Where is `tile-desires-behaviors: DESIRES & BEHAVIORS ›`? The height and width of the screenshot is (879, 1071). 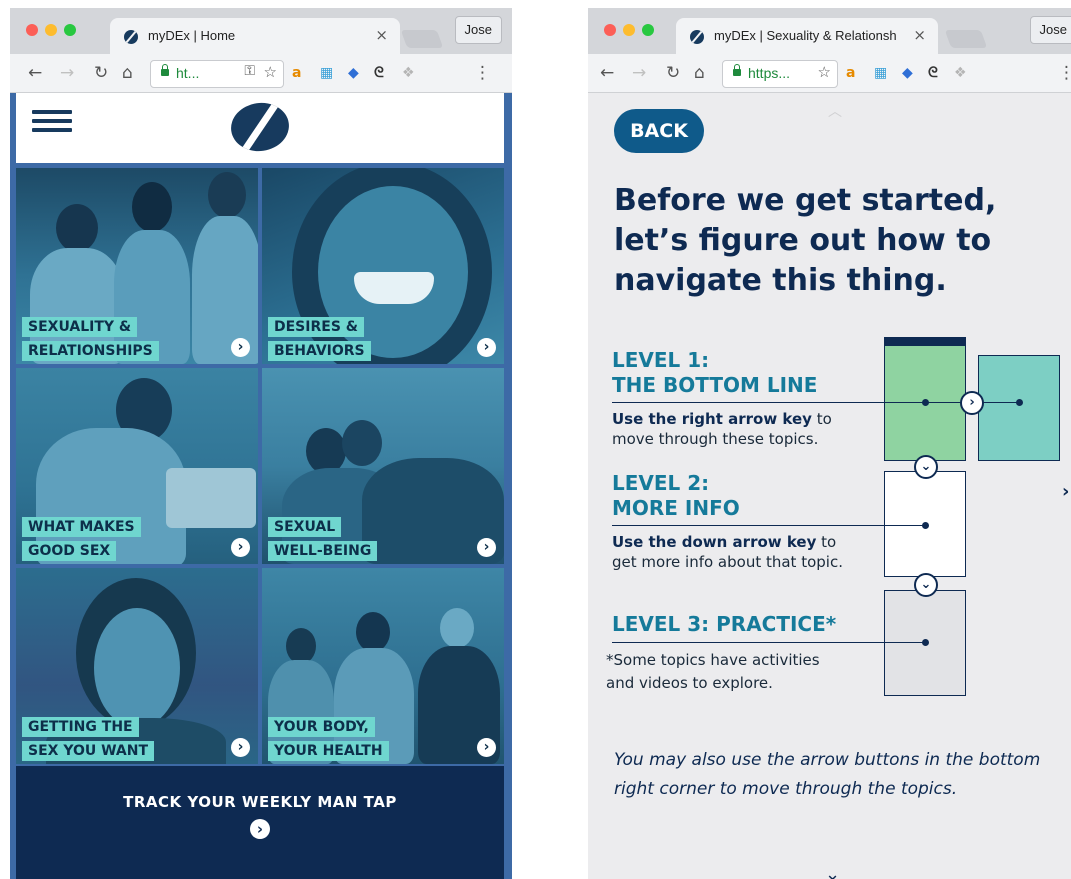 tile-desires-behaviors: DESIRES & BEHAVIORS › is located at coordinates (383, 266).